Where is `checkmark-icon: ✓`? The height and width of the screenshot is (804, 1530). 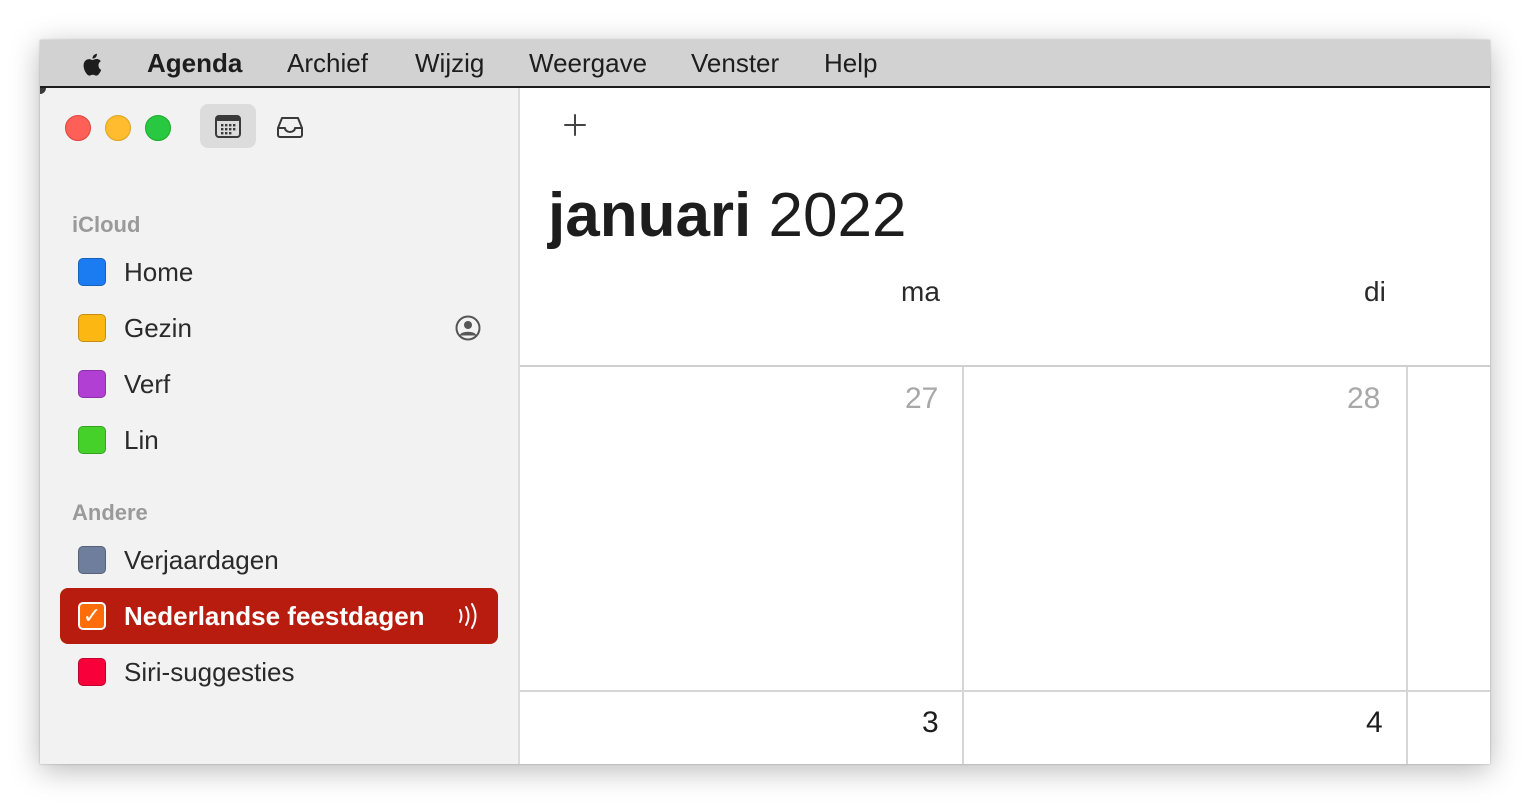 checkmark-icon: ✓ is located at coordinates (92, 615).